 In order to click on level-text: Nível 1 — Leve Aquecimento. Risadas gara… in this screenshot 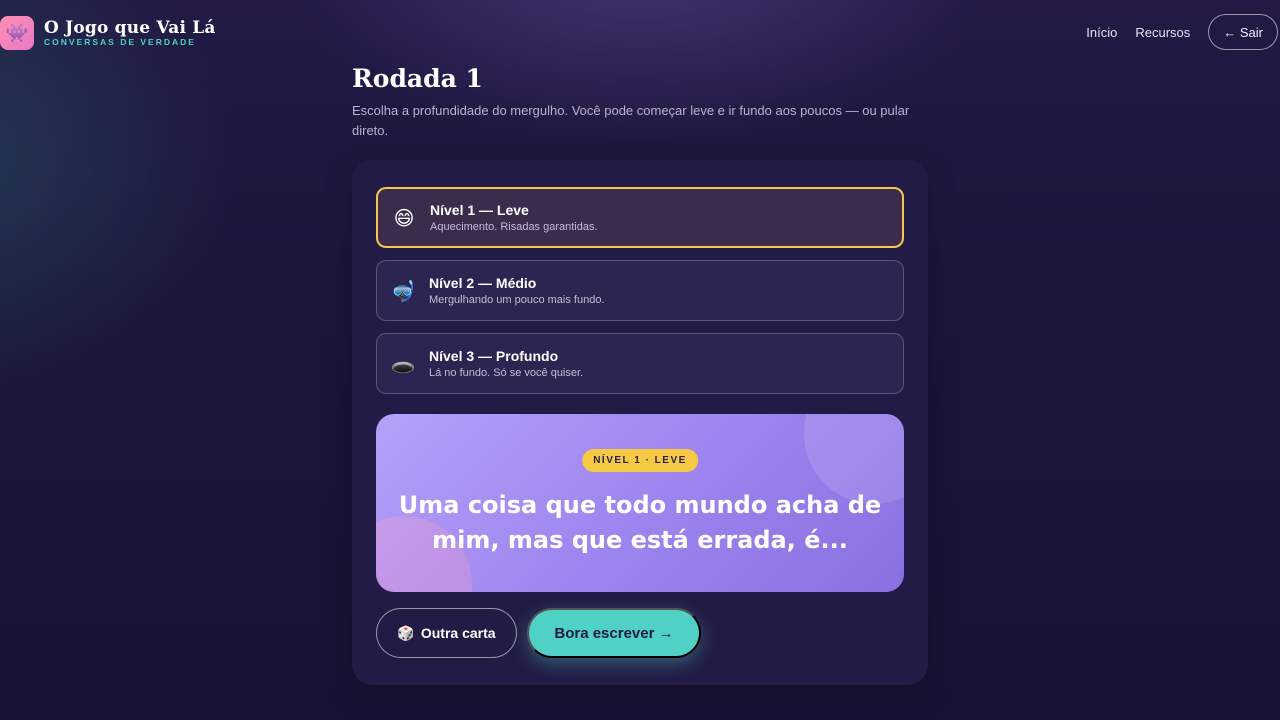, I will do `click(514, 217)`.